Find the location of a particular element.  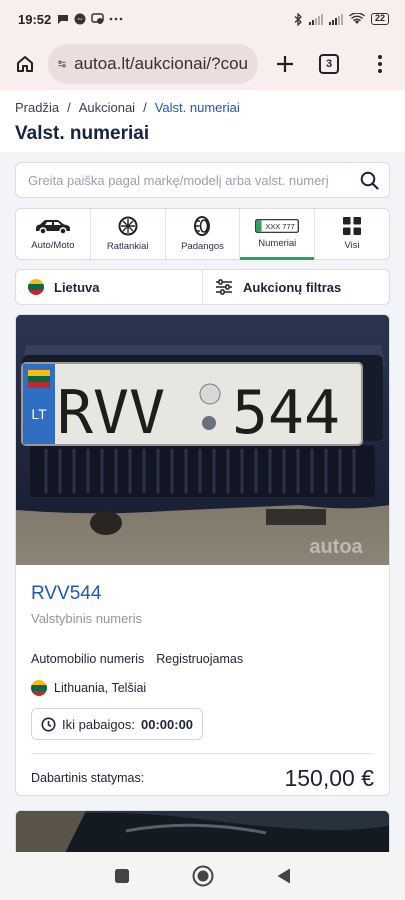

tag: Registruojamas is located at coordinates (200, 659).